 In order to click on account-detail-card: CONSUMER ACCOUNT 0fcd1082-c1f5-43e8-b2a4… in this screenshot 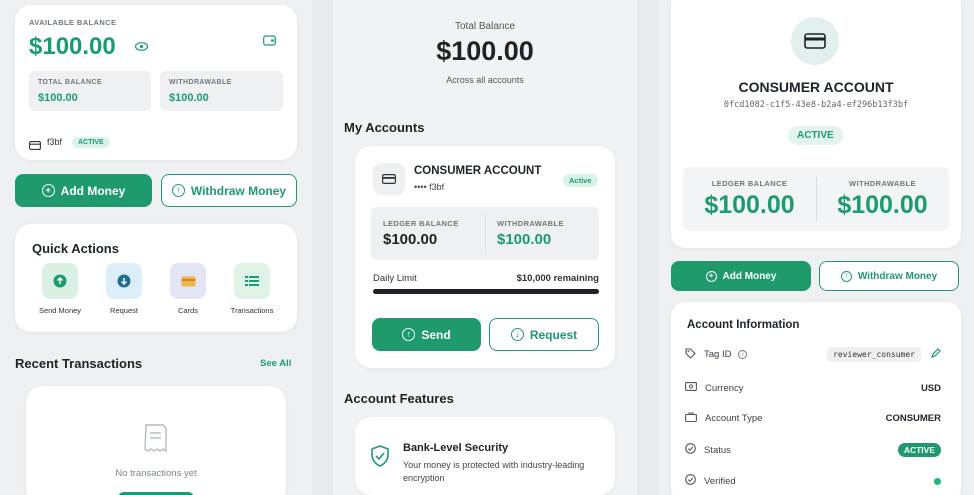, I will do `click(816, 124)`.